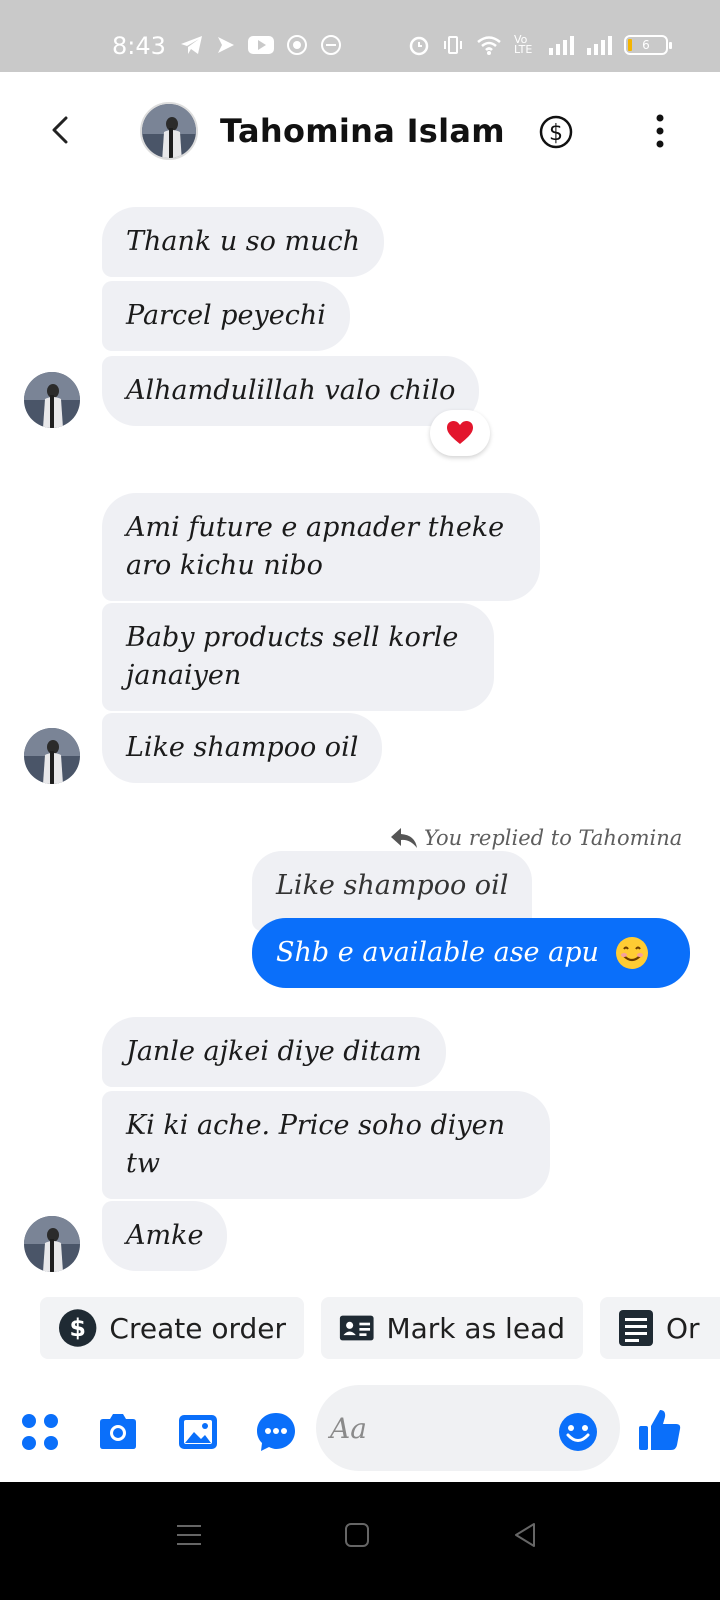  What do you see at coordinates (62, 130) in the screenshot?
I see `back-icon` at bounding box center [62, 130].